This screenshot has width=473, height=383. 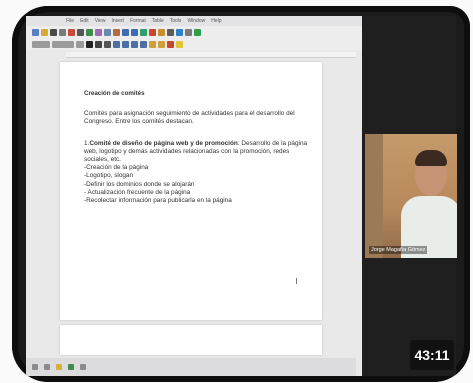 I want to click on zoom-slider-icon, so click(x=83, y=367).